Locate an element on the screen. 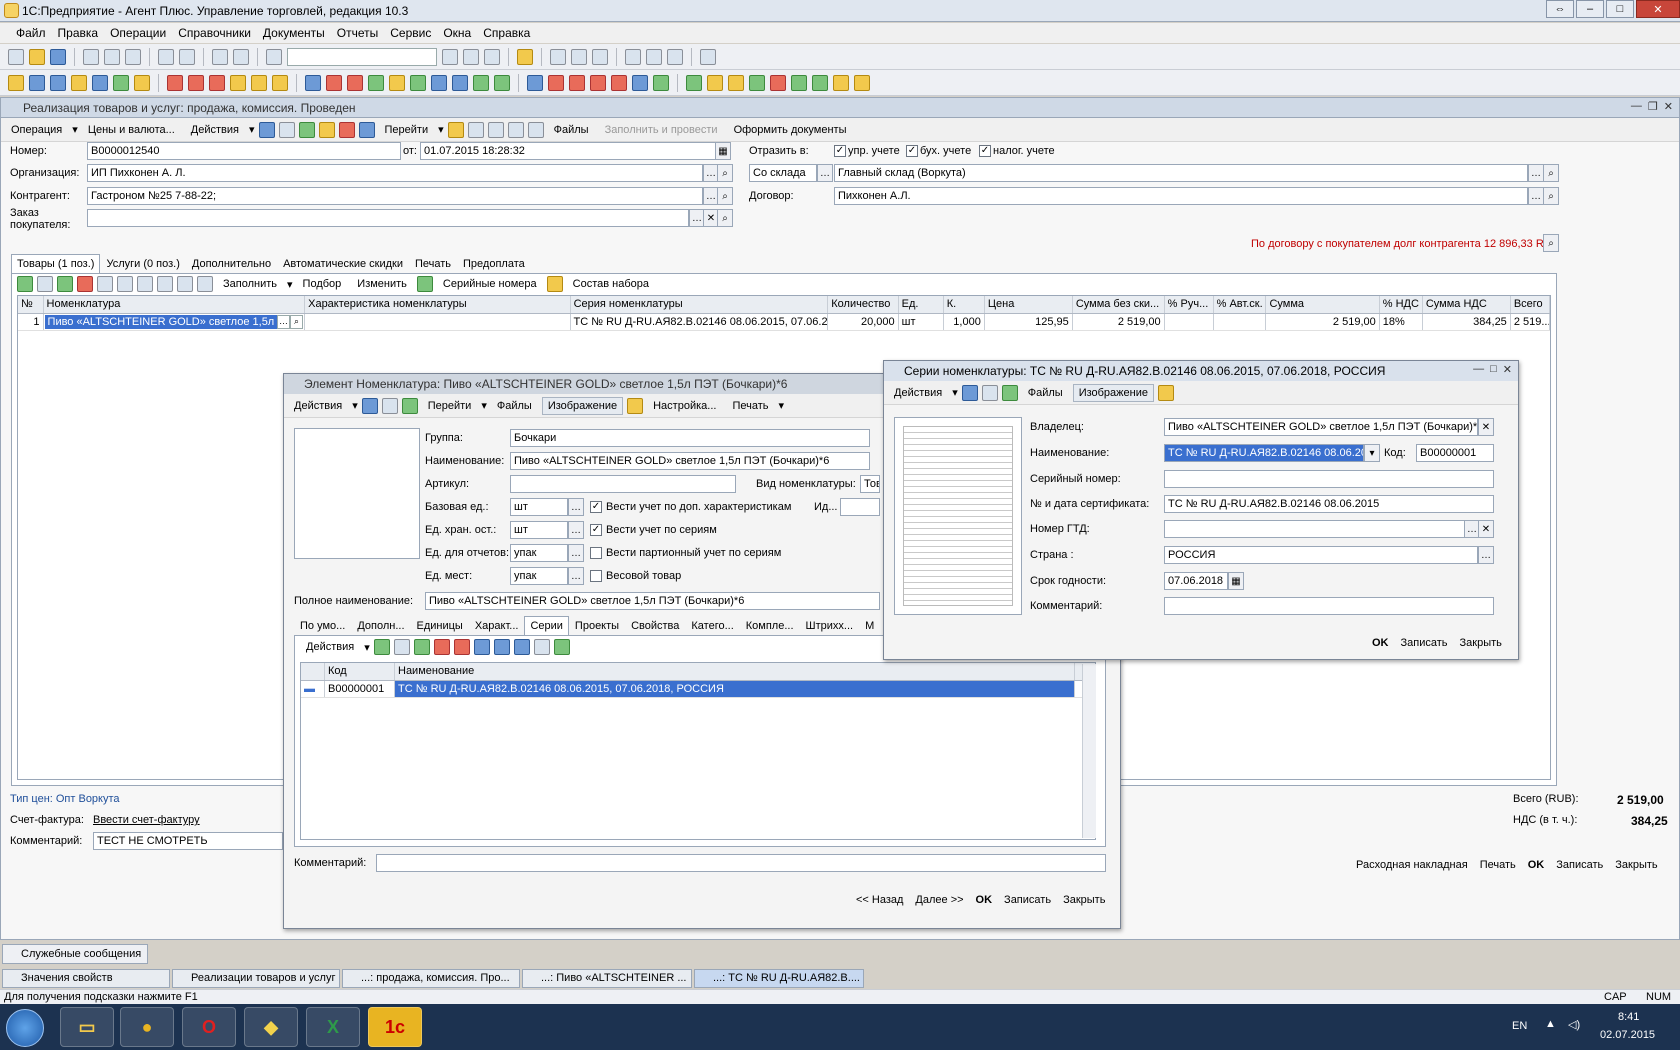 The height and width of the screenshot is (1050, 1680). calendar-icon is located at coordinates (579, 56).